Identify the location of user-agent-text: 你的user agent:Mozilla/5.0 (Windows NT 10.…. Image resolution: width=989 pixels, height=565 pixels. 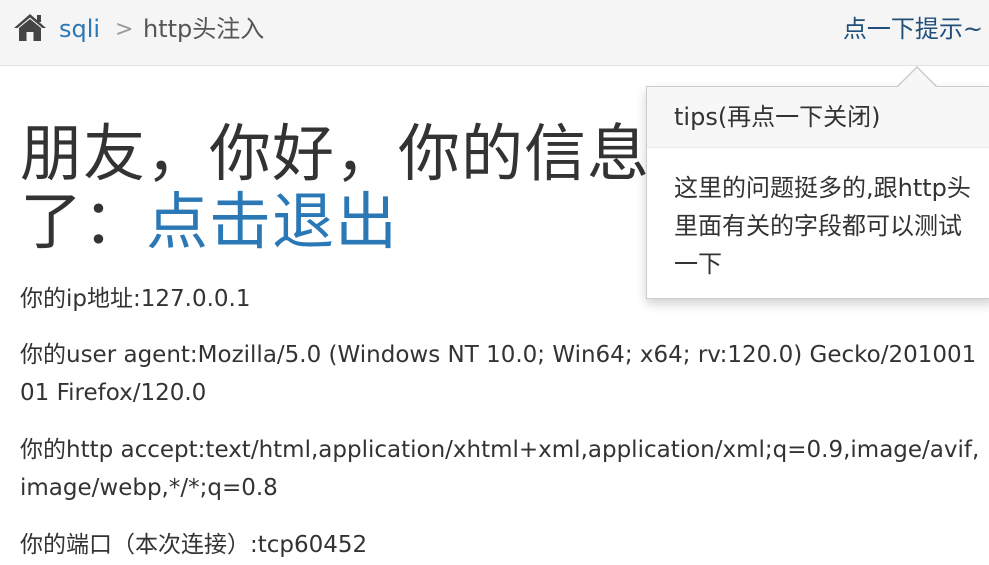
(498, 374).